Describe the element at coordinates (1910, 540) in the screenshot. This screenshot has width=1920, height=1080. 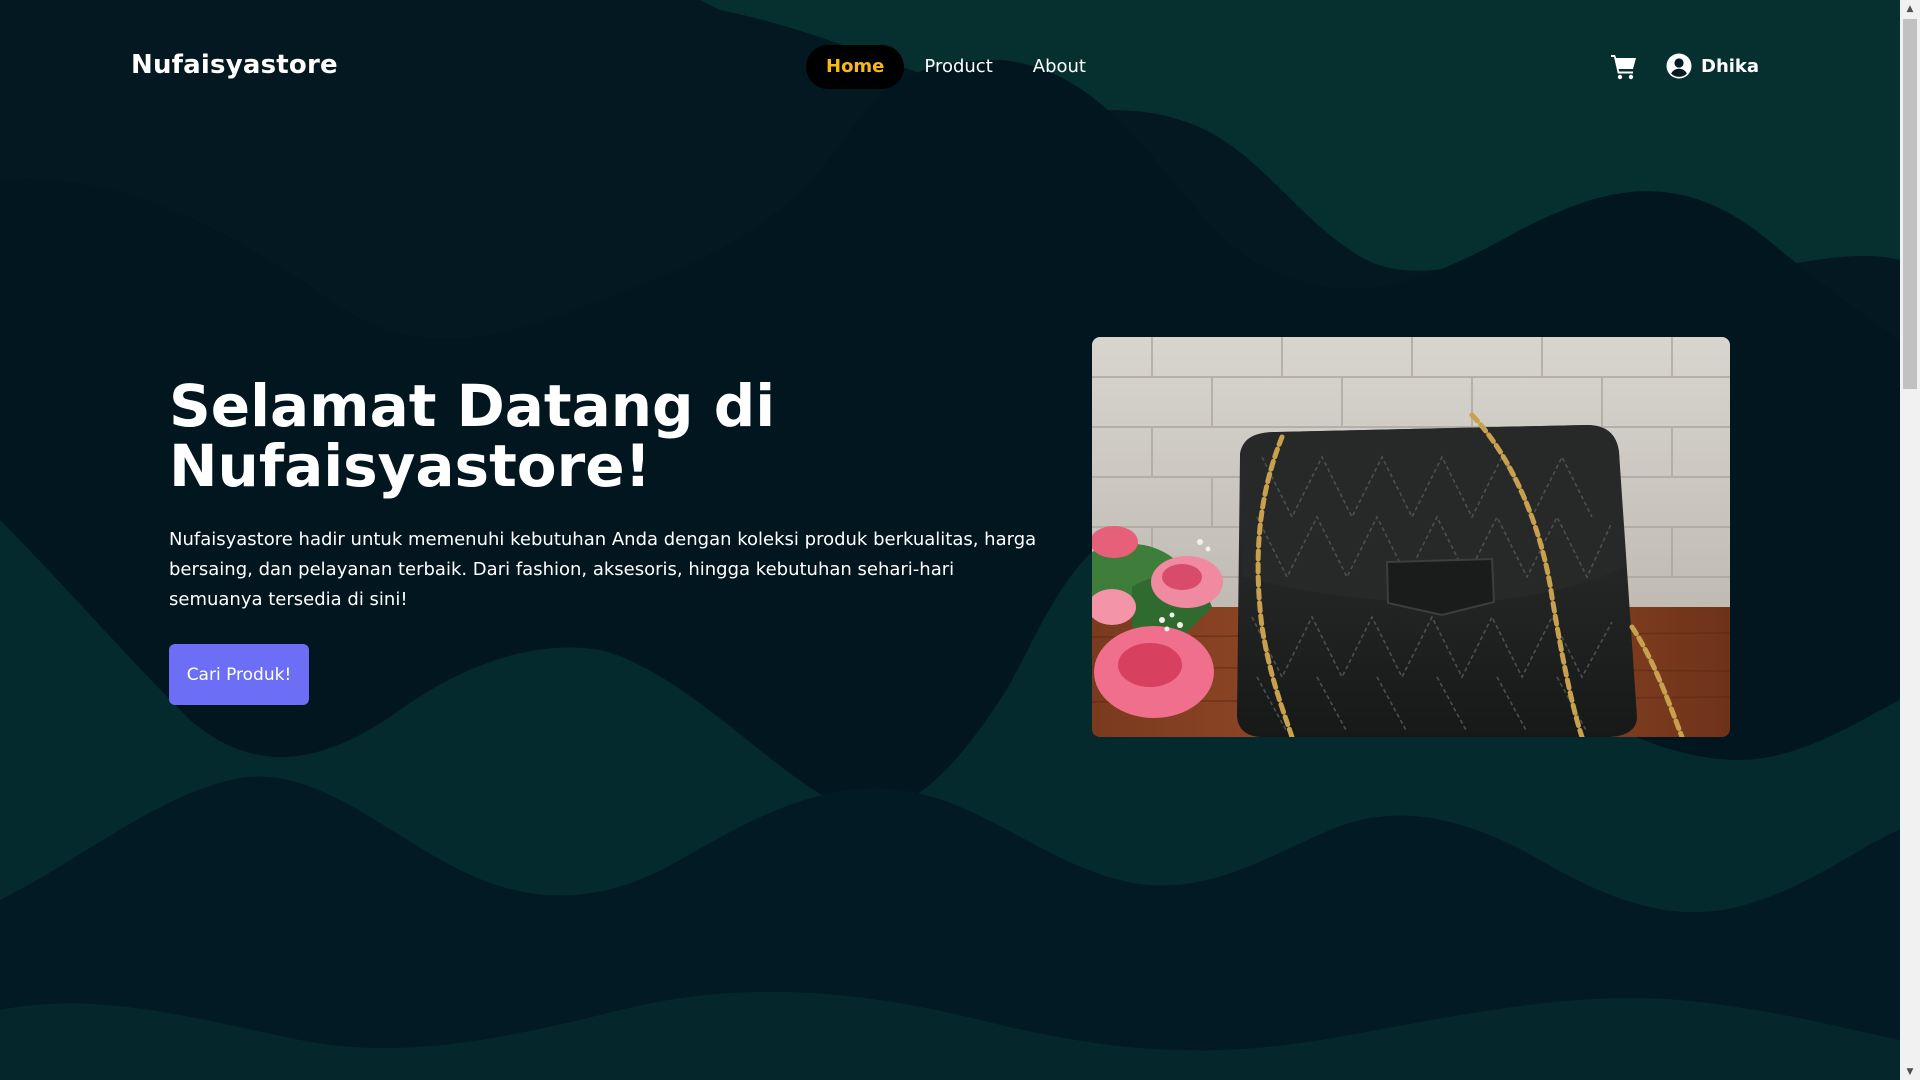
I see `page-scrollbar: ▲ ▼` at that location.